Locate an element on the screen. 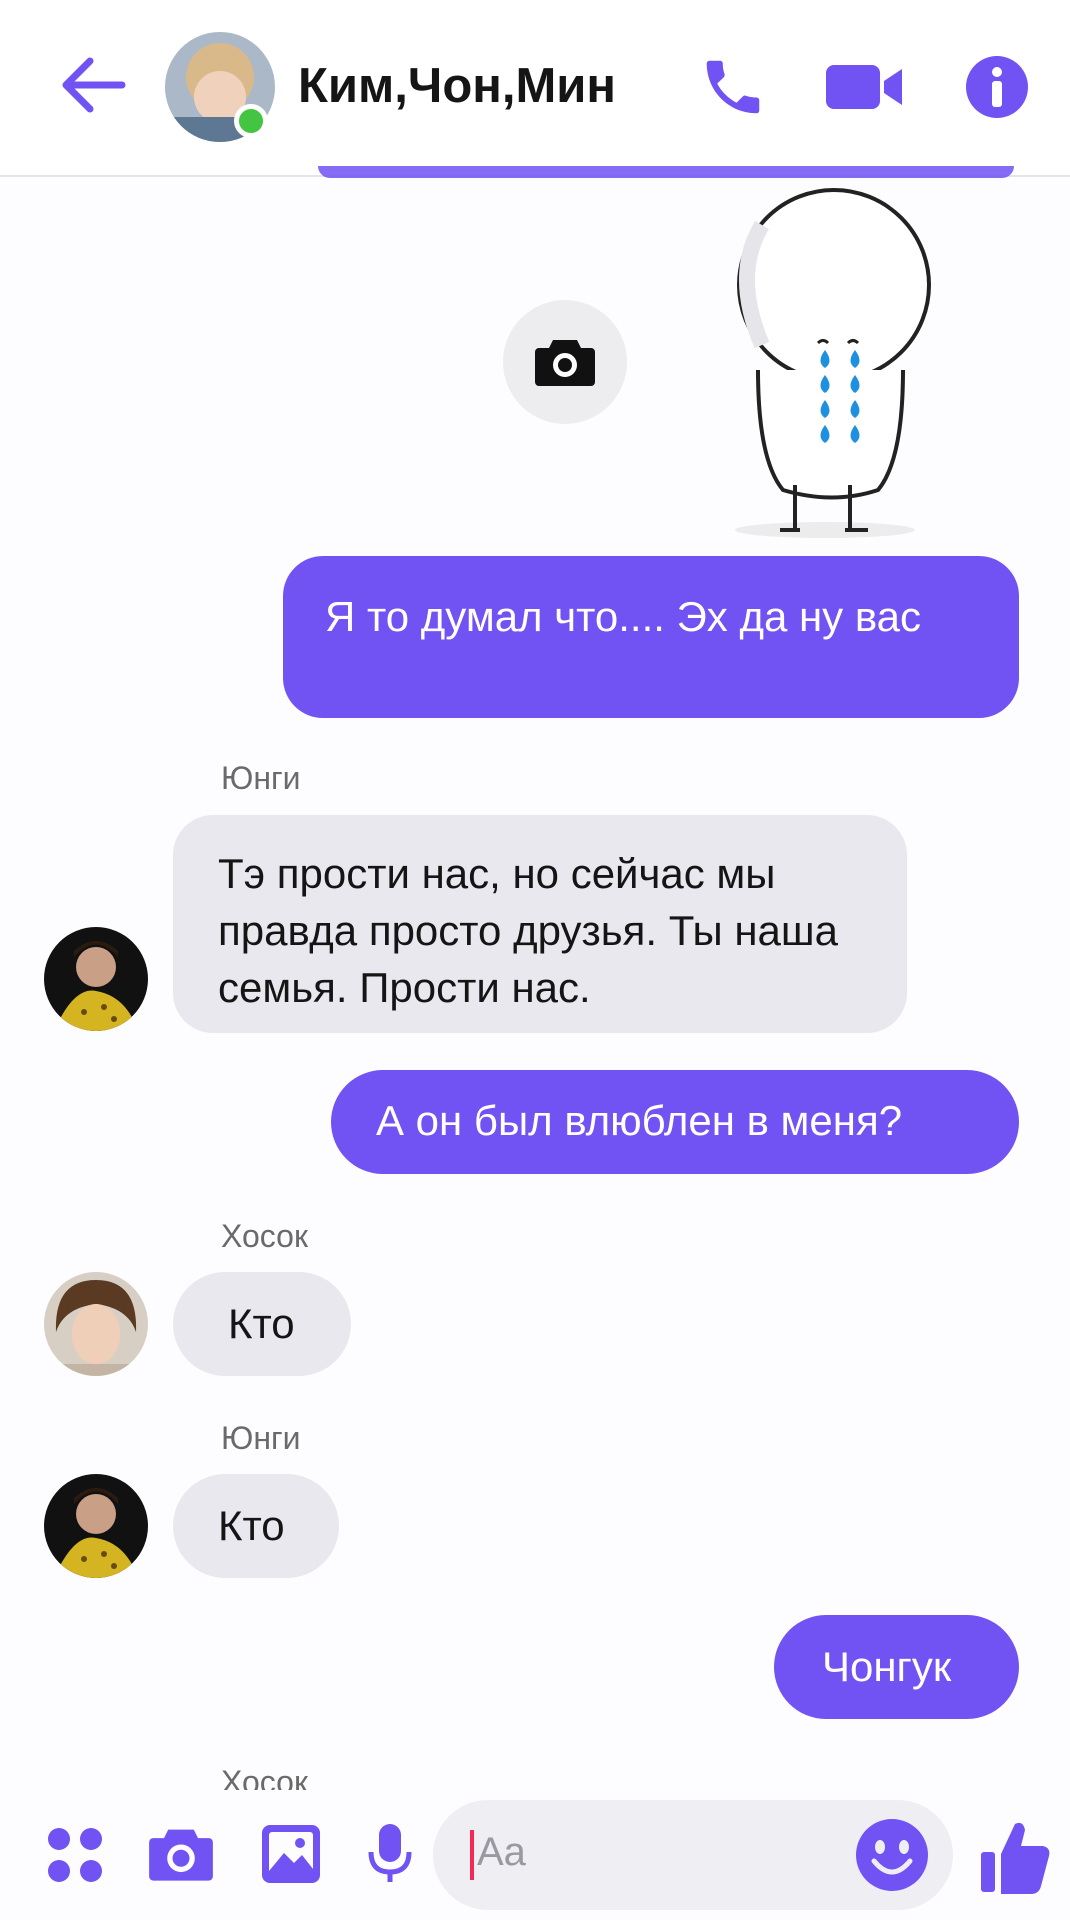  camera-button is located at coordinates (181, 1854).